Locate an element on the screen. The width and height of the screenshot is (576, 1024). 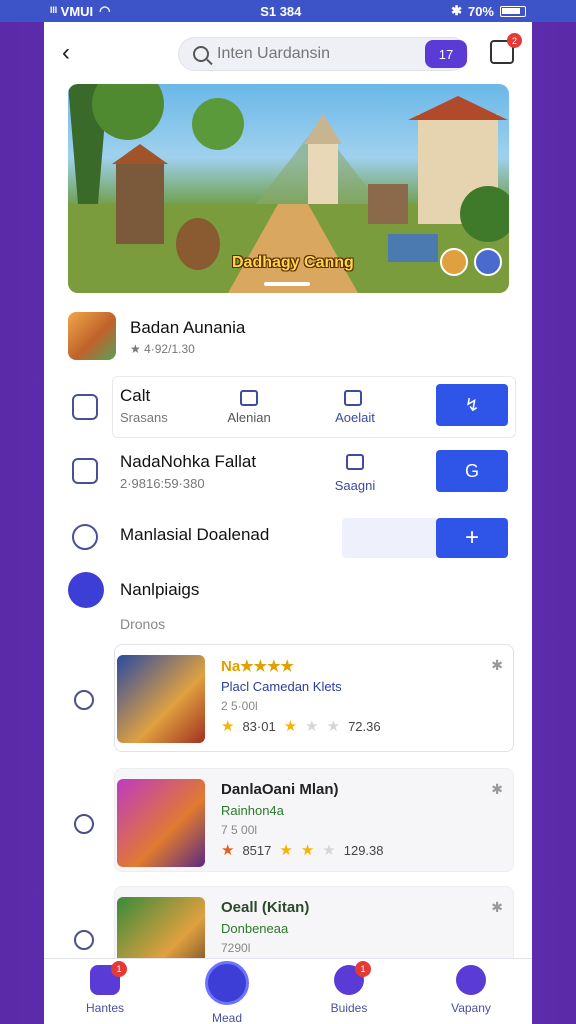
add-button: + is located at coordinates (472, 538).